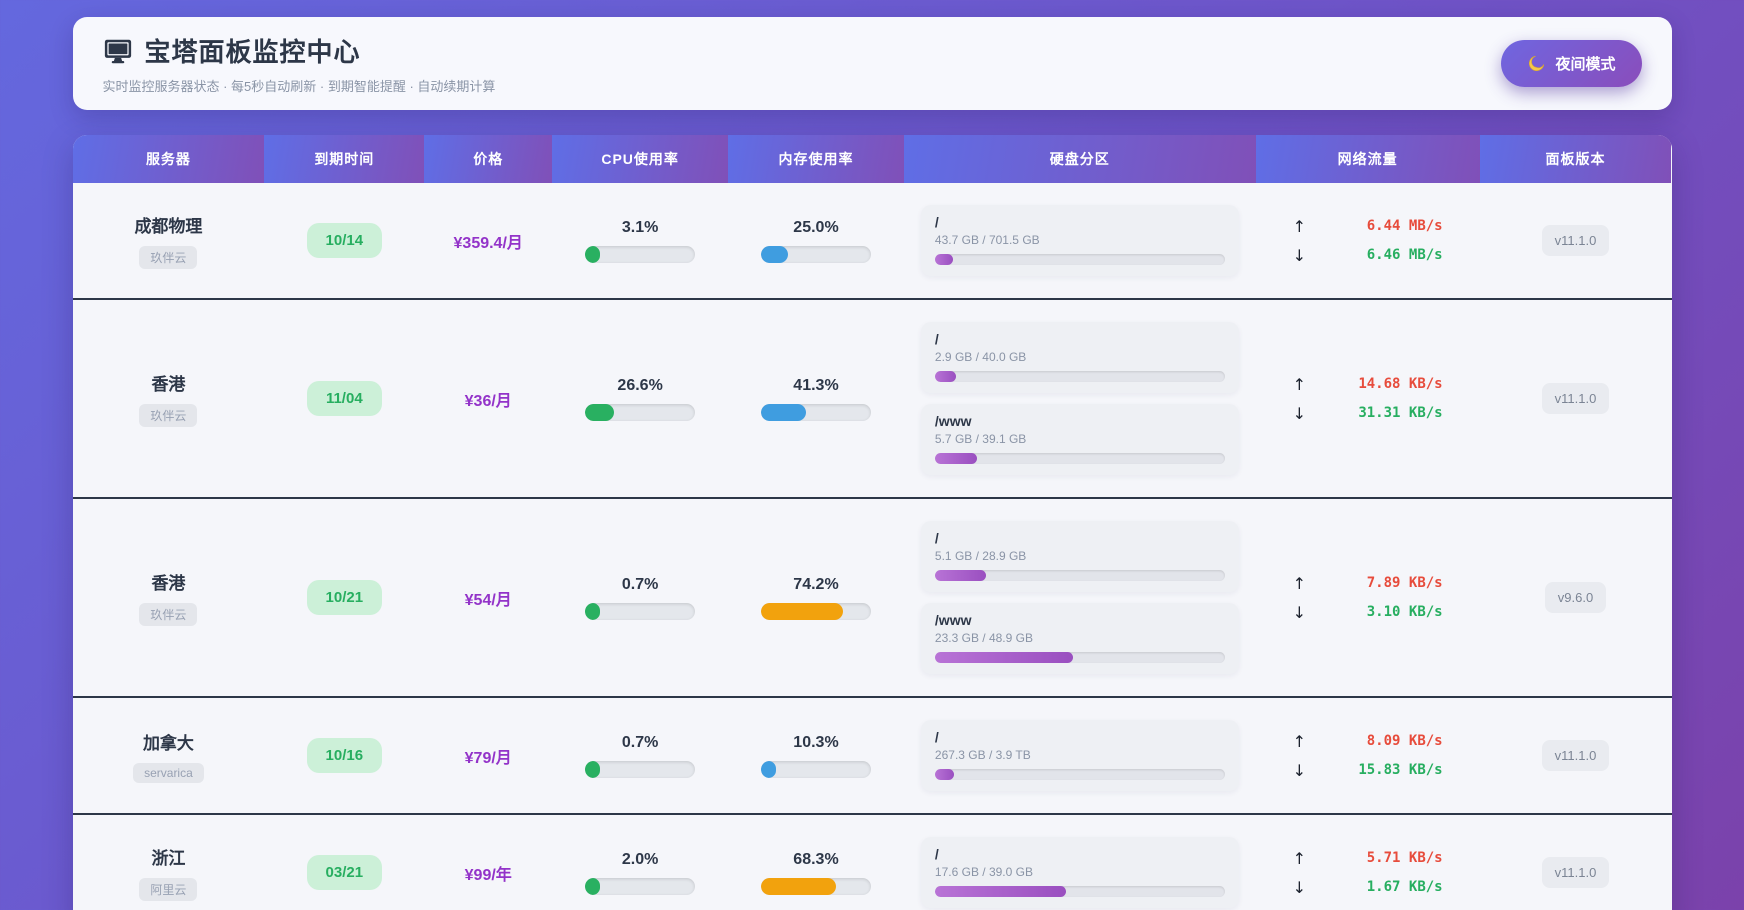  Describe the element at coordinates (1079, 657) in the screenshot. I see `disk-progress-track` at that location.